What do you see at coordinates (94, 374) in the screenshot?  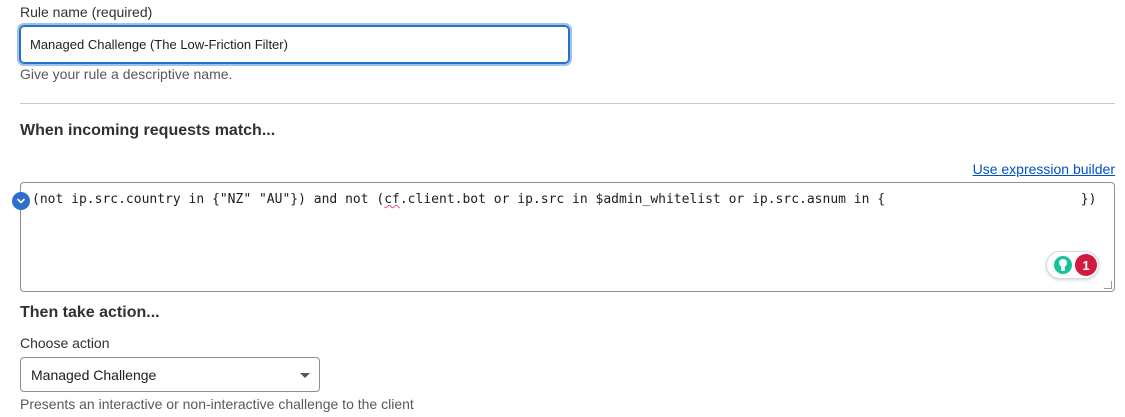 I see `selected-action: Managed Challenge` at bounding box center [94, 374].